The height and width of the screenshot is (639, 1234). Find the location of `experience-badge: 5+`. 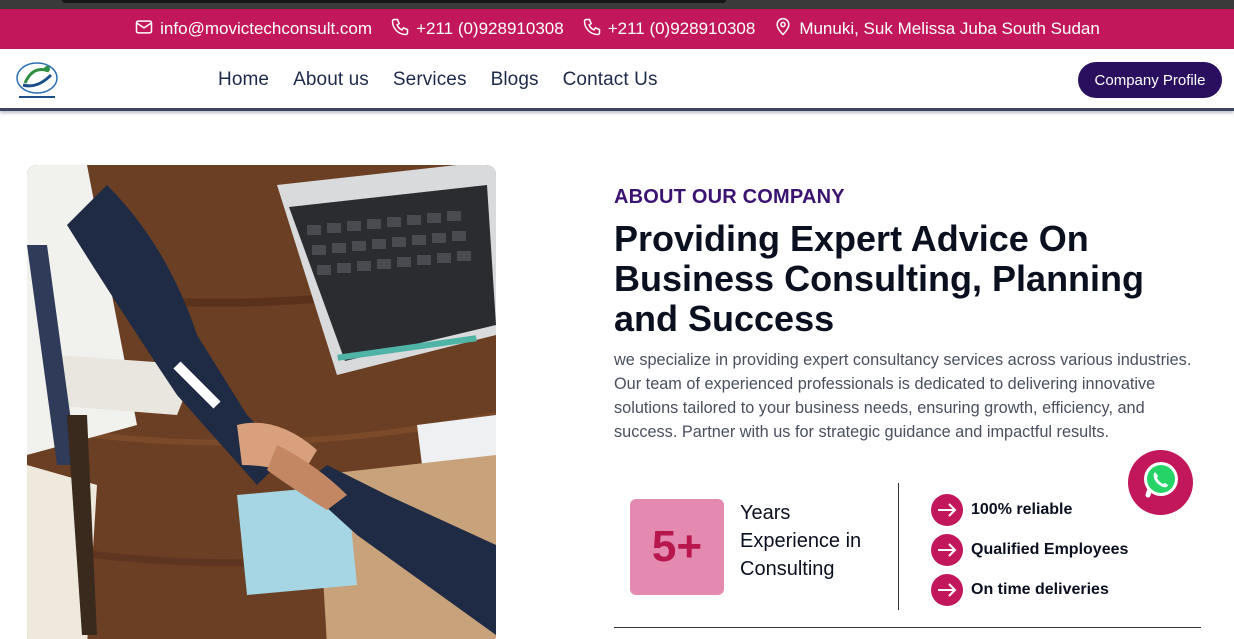

experience-badge: 5+ is located at coordinates (677, 547).